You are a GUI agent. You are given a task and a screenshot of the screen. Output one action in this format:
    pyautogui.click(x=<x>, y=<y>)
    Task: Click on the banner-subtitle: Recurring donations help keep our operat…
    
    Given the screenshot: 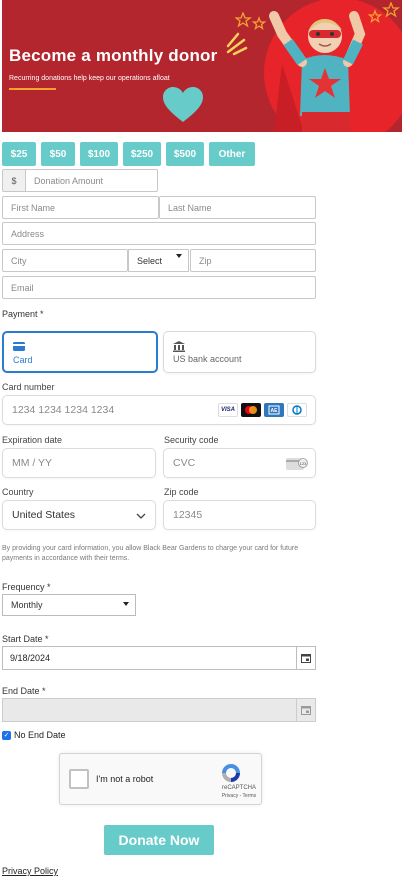 What is the action you would take?
    pyautogui.click(x=89, y=78)
    